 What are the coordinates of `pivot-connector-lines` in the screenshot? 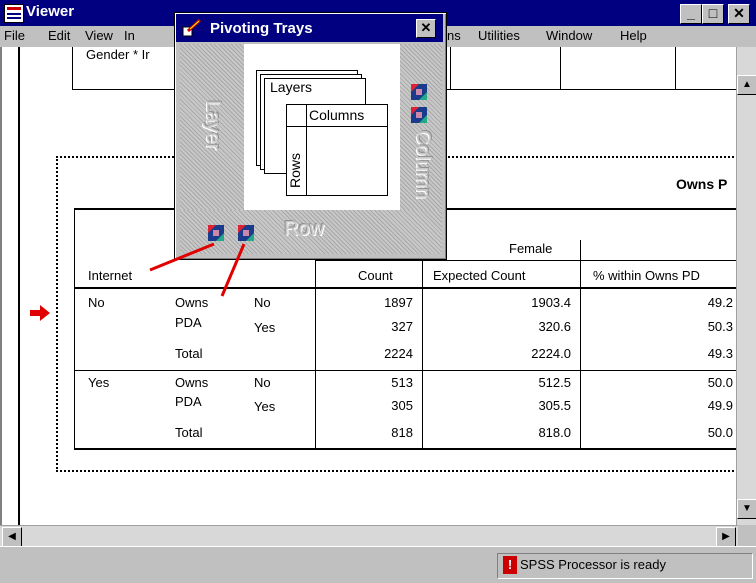 It's located at (197, 269).